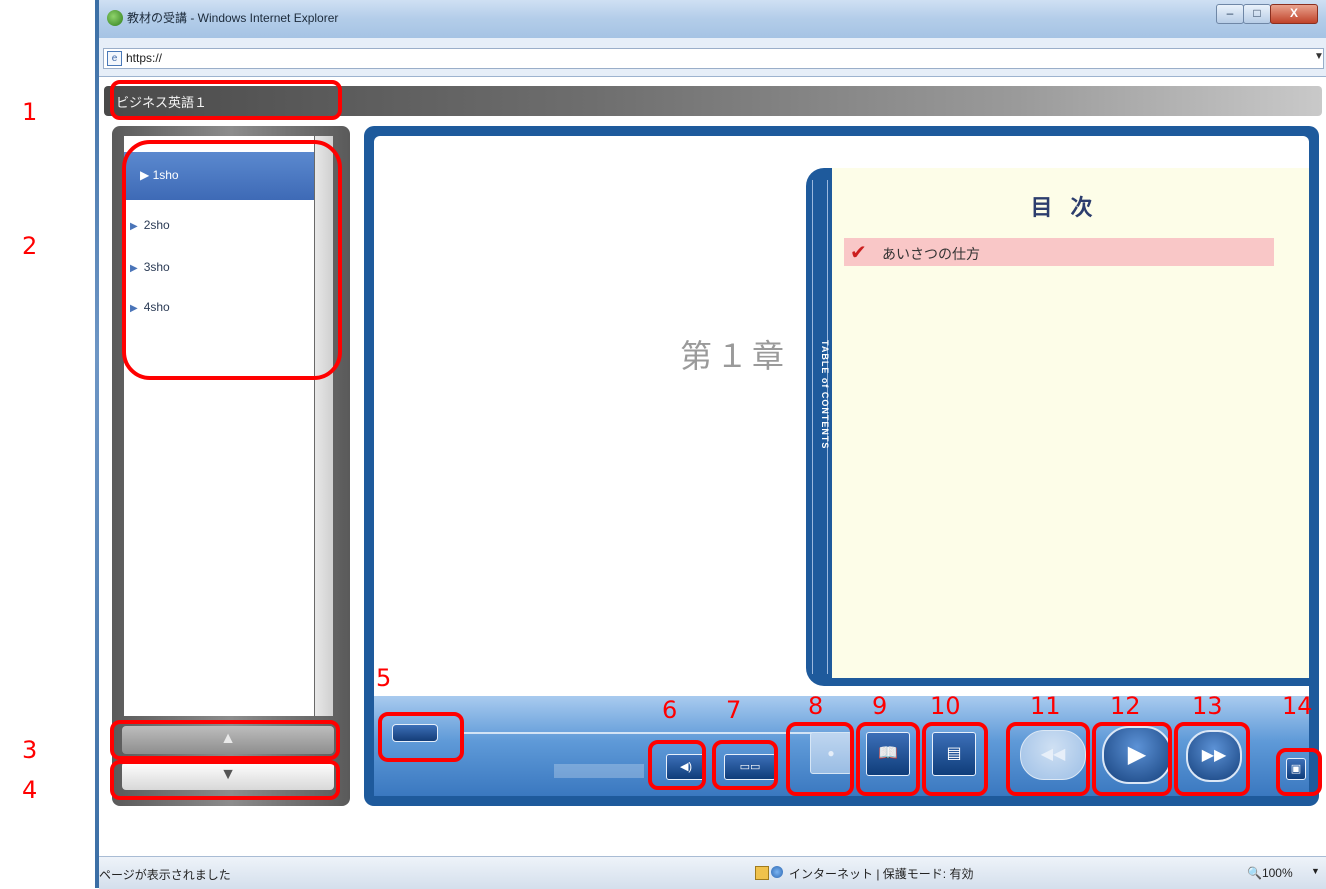  I want to click on status-text: ページが表示されました, so click(165, 875).